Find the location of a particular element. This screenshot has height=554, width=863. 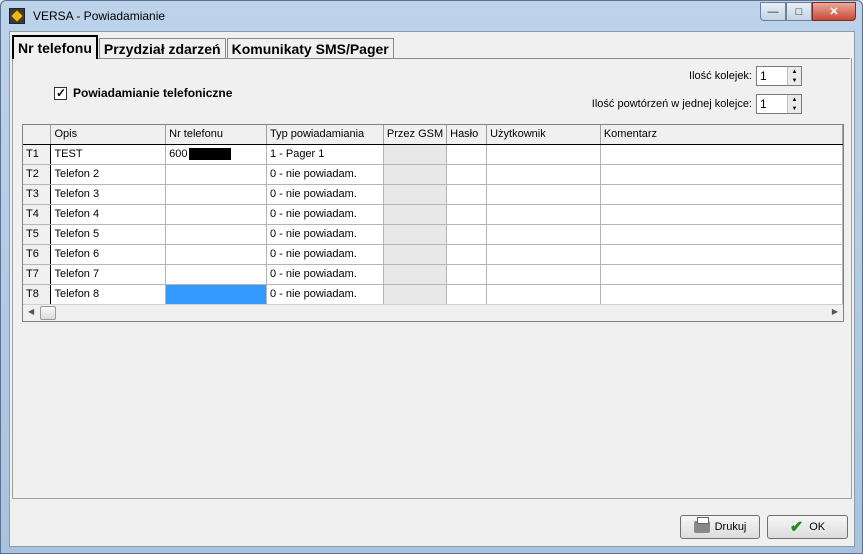

print-button: Drukuj is located at coordinates (720, 527).